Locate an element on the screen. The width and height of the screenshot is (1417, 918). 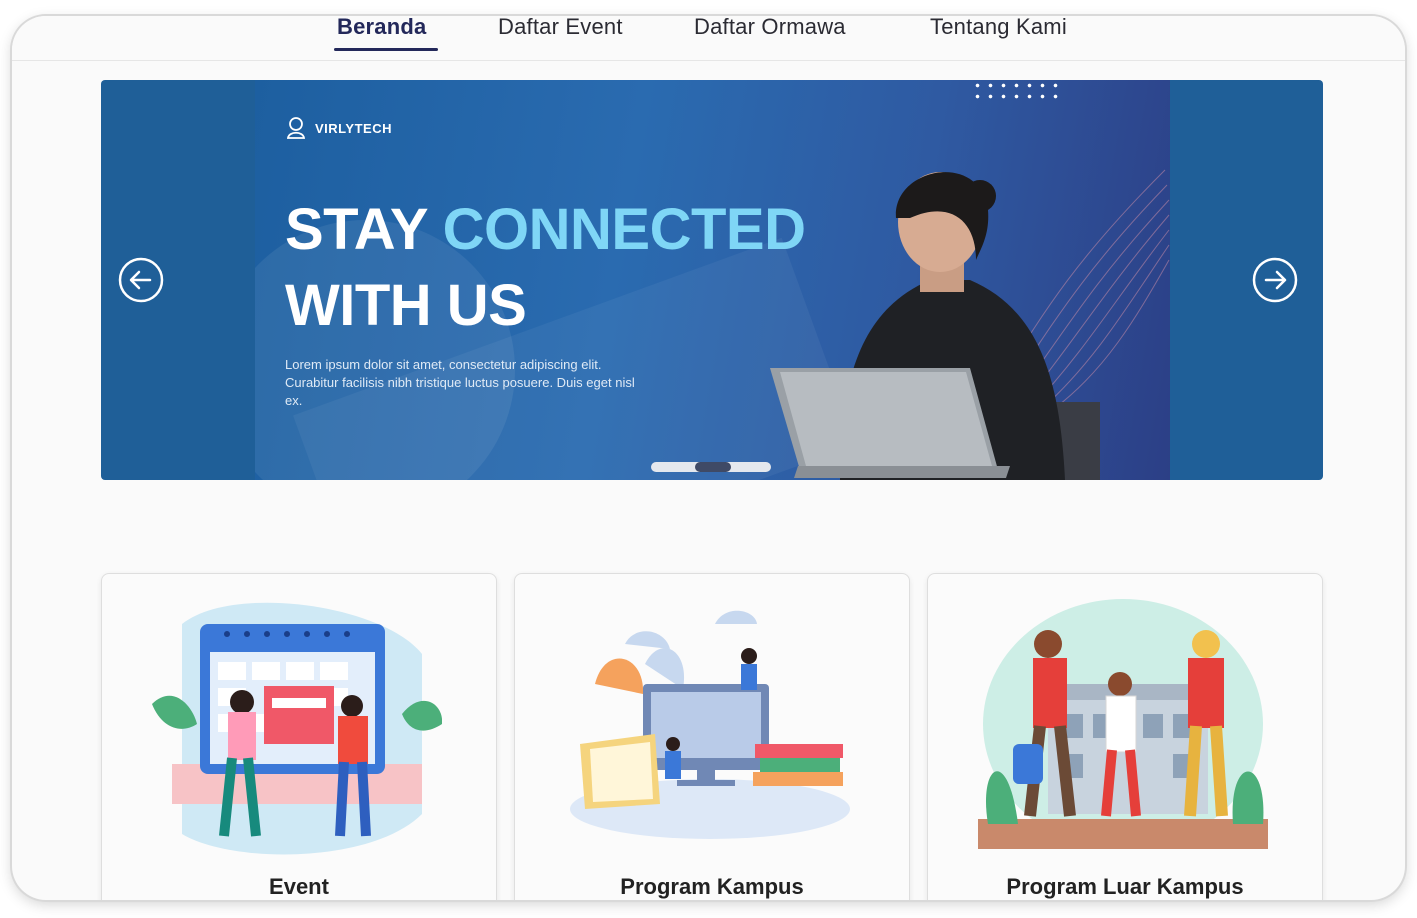
arrow-left-circle-icon is located at coordinates (141, 280).